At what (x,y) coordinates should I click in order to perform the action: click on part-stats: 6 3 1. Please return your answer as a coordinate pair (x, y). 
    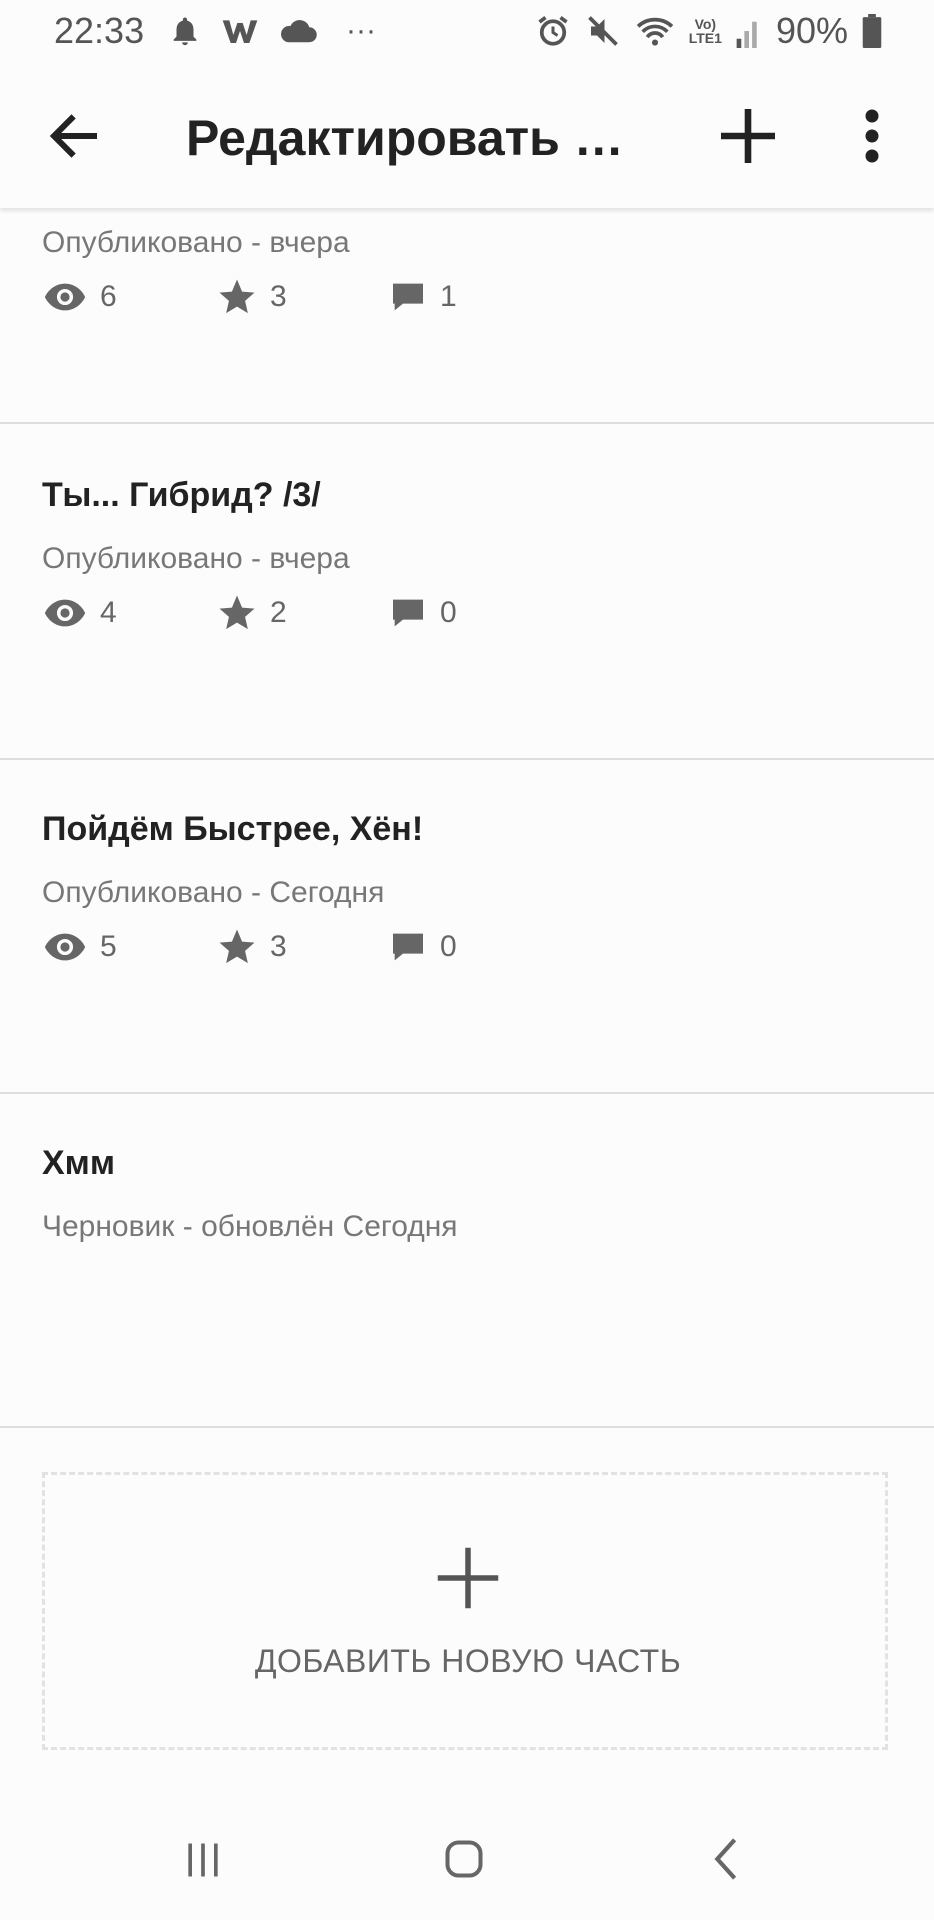
    Looking at the image, I should click on (292, 297).